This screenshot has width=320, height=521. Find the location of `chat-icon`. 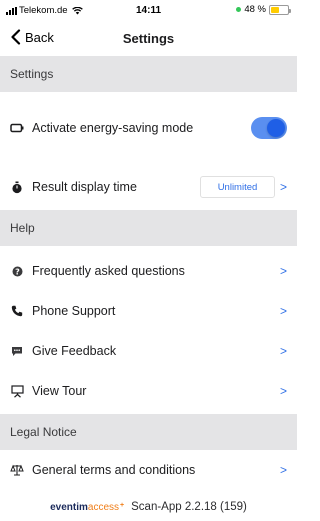

chat-icon is located at coordinates (17, 351).